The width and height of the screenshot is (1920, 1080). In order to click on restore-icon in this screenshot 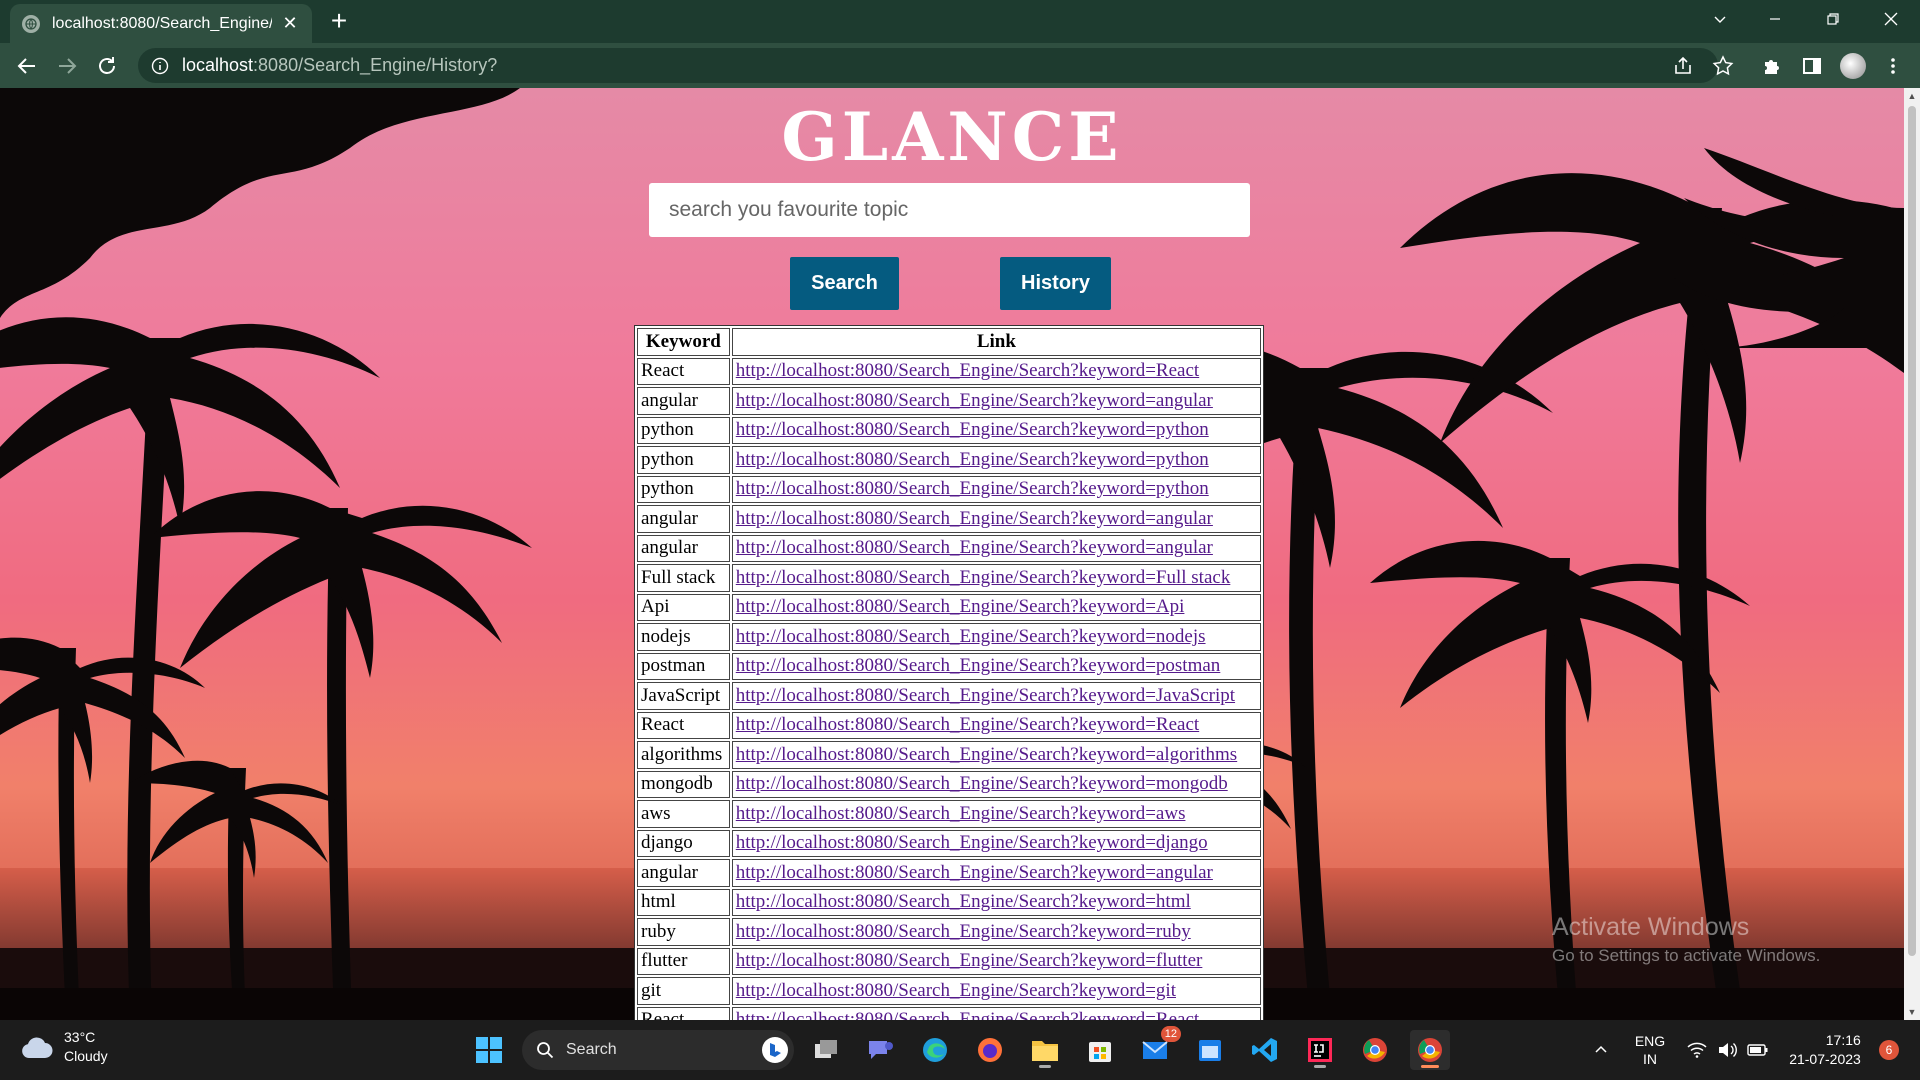, I will do `click(1833, 19)`.